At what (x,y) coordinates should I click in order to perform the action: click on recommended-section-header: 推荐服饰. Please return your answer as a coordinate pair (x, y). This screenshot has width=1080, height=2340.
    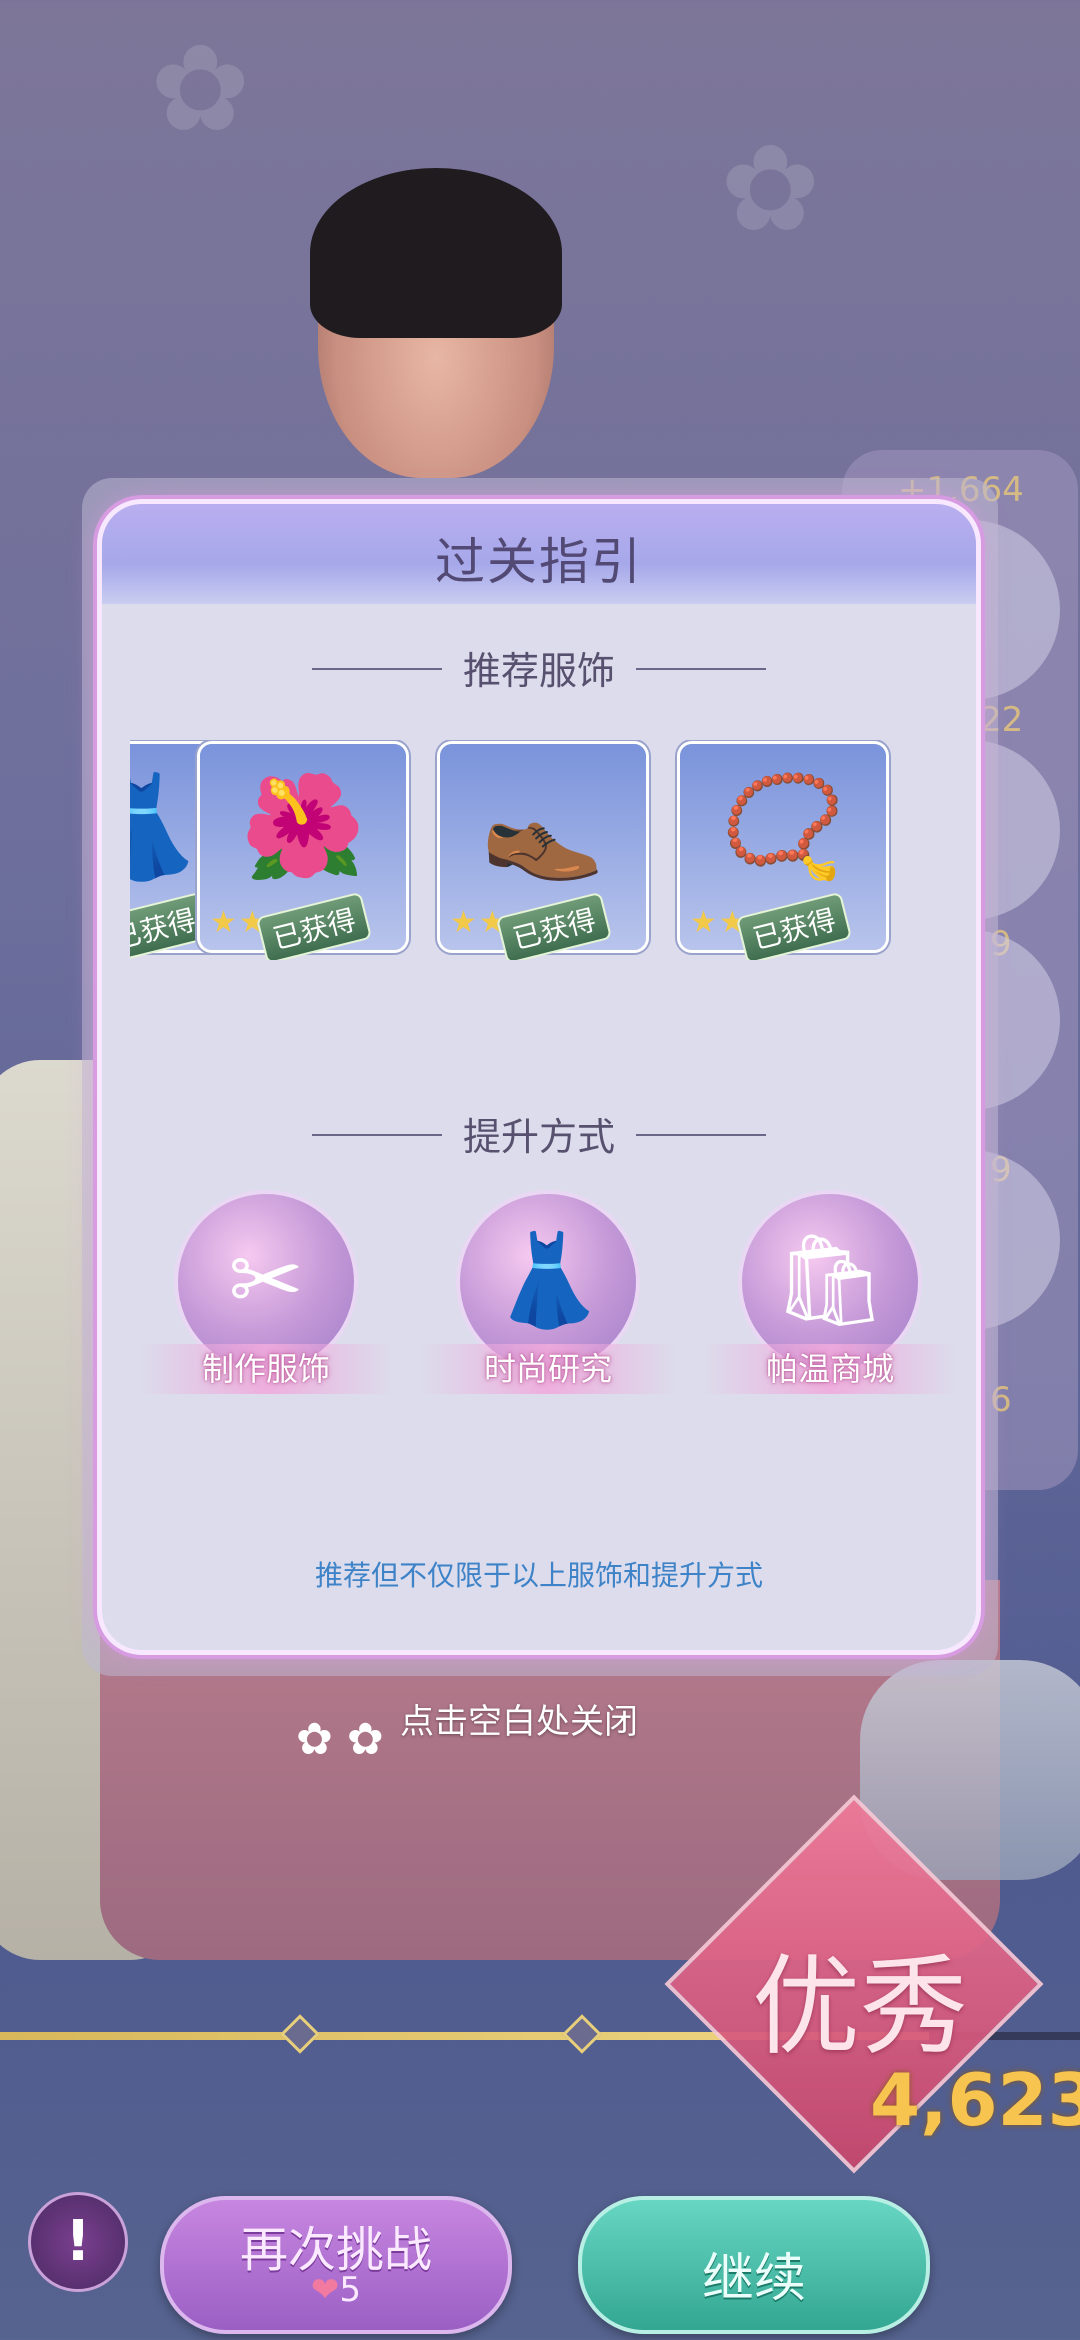
    Looking at the image, I should click on (539, 667).